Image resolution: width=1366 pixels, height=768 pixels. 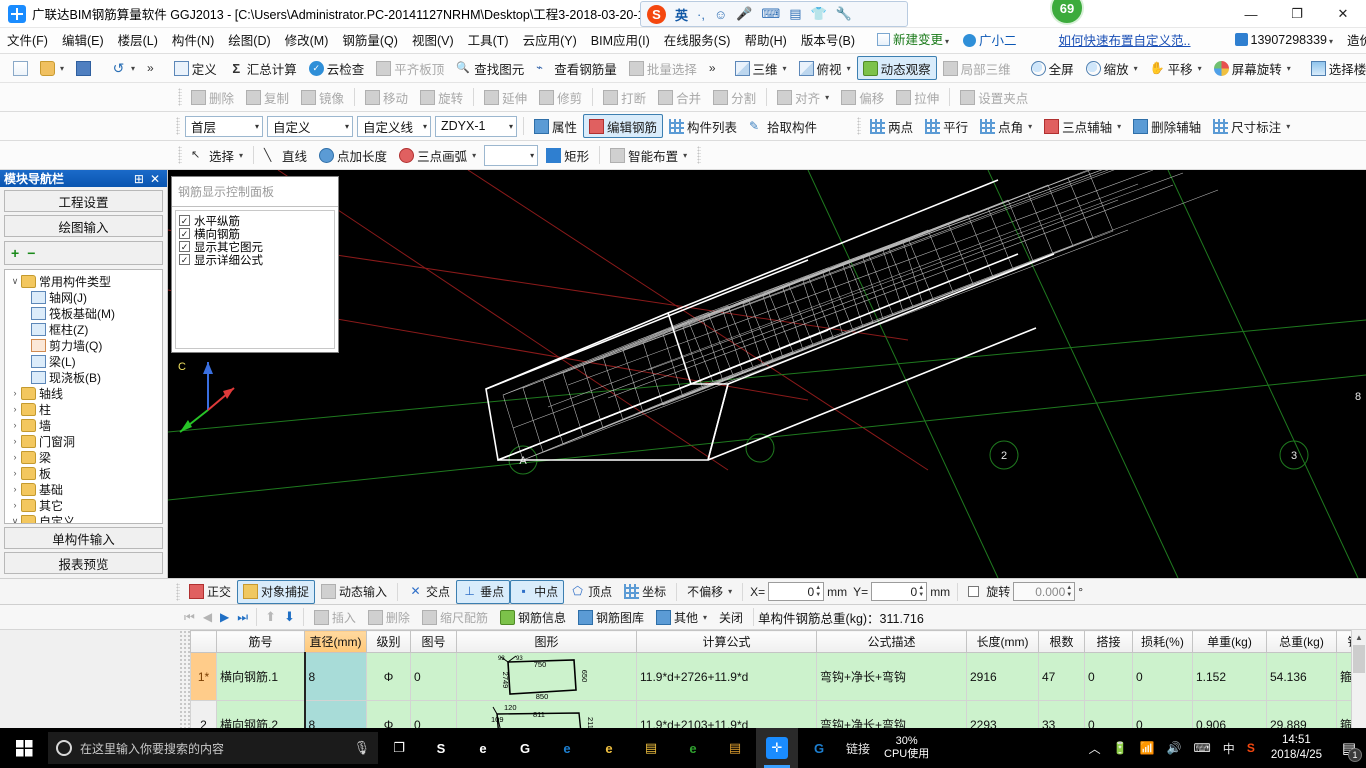 What do you see at coordinates (207, 617) in the screenshot?
I see `prev-row-button: ◀` at bounding box center [207, 617].